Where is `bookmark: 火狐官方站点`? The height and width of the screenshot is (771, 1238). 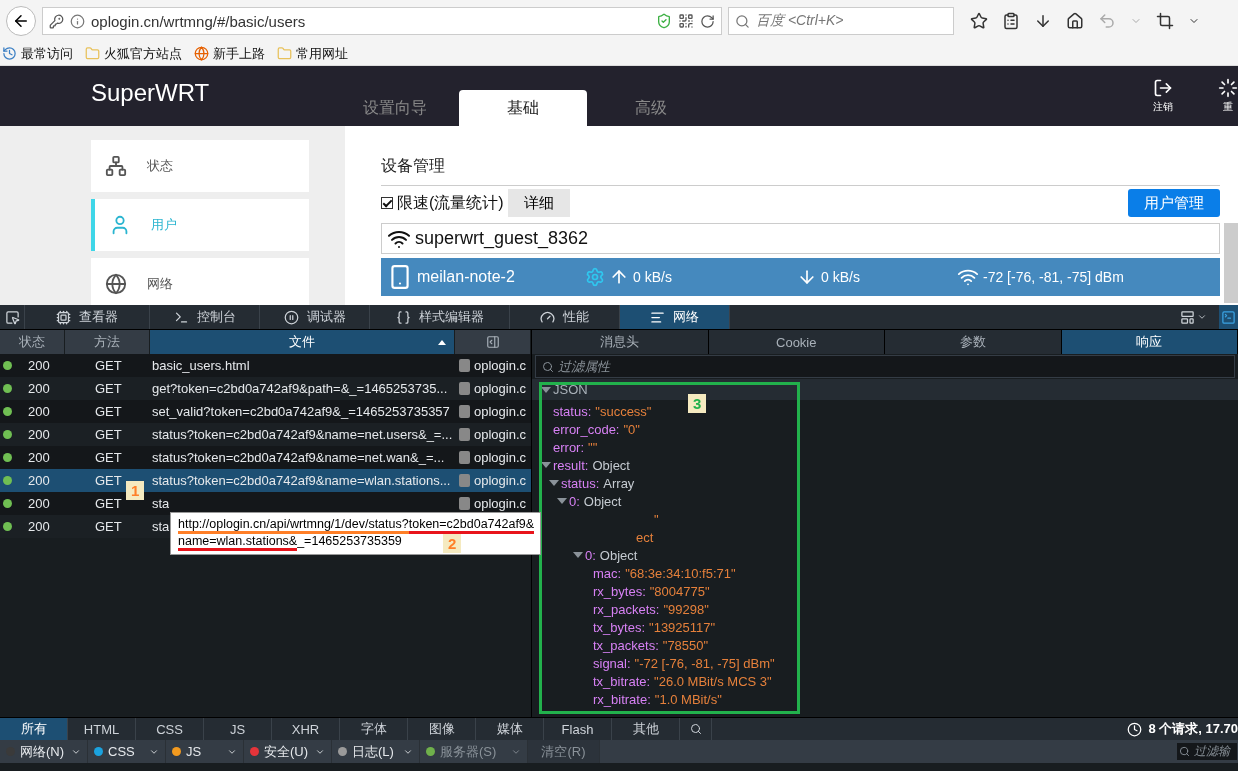 bookmark: 火狐官方站点 is located at coordinates (133, 53).